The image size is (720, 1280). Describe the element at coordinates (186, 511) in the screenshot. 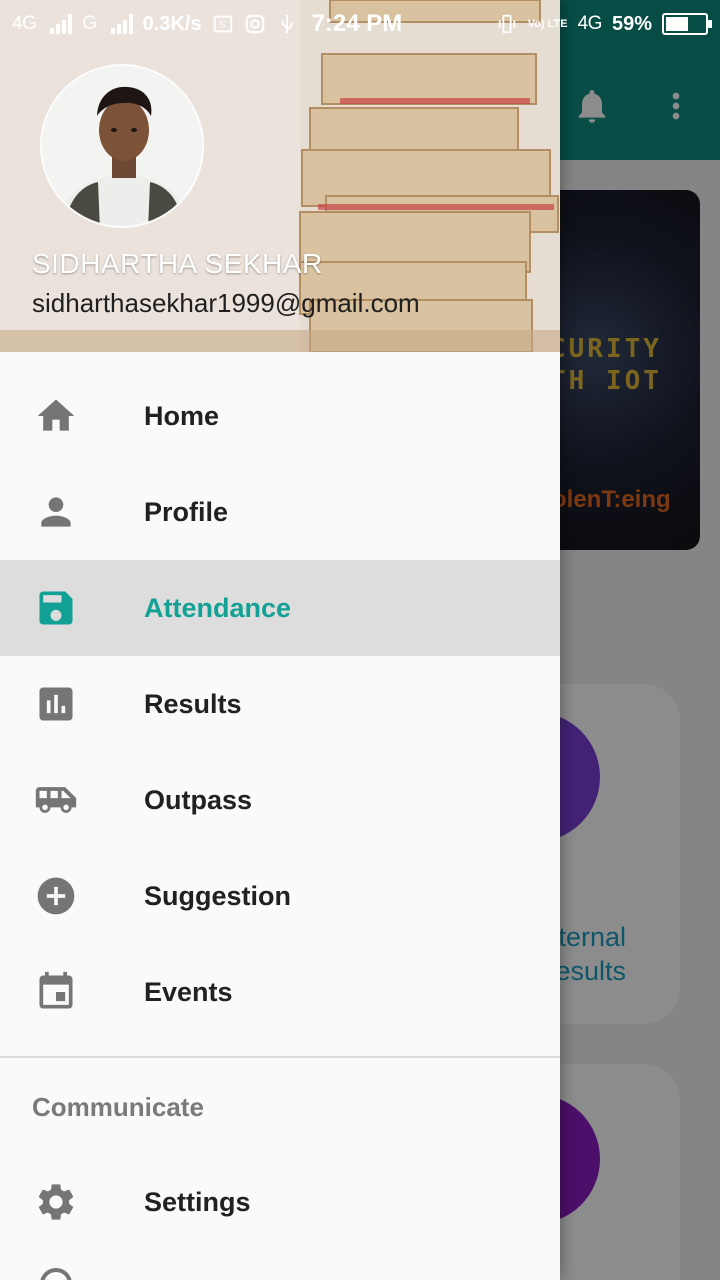

I see `drawer-item-label: Profile` at that location.